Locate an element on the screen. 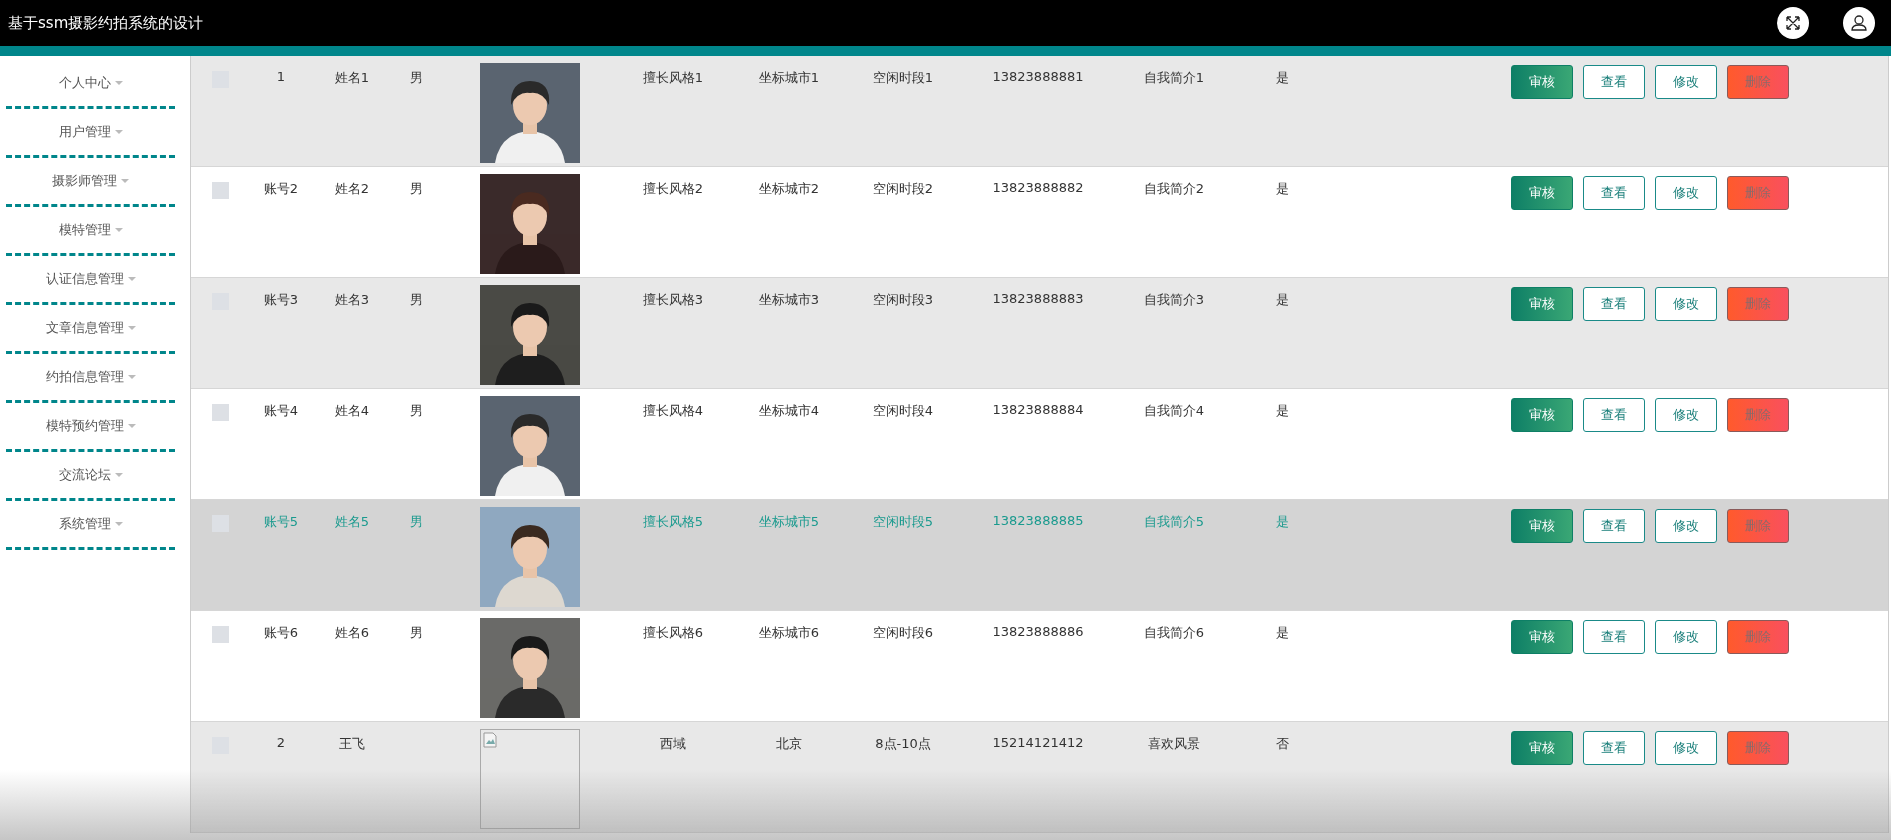 The height and width of the screenshot is (840, 1891). app-title: 基于ssm摄影约拍系统的设计 is located at coordinates (106, 23).